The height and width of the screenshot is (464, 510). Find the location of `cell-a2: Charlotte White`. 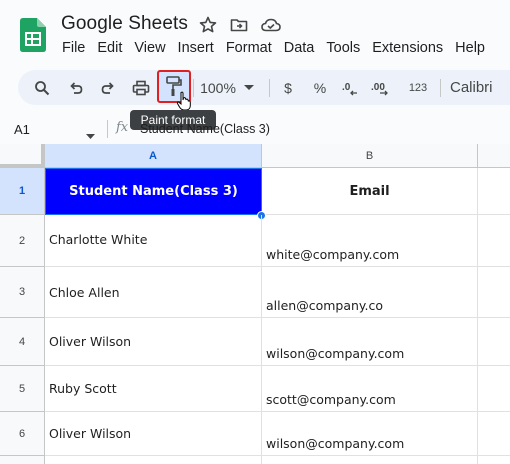

cell-a2: Charlotte White is located at coordinates (153, 241).